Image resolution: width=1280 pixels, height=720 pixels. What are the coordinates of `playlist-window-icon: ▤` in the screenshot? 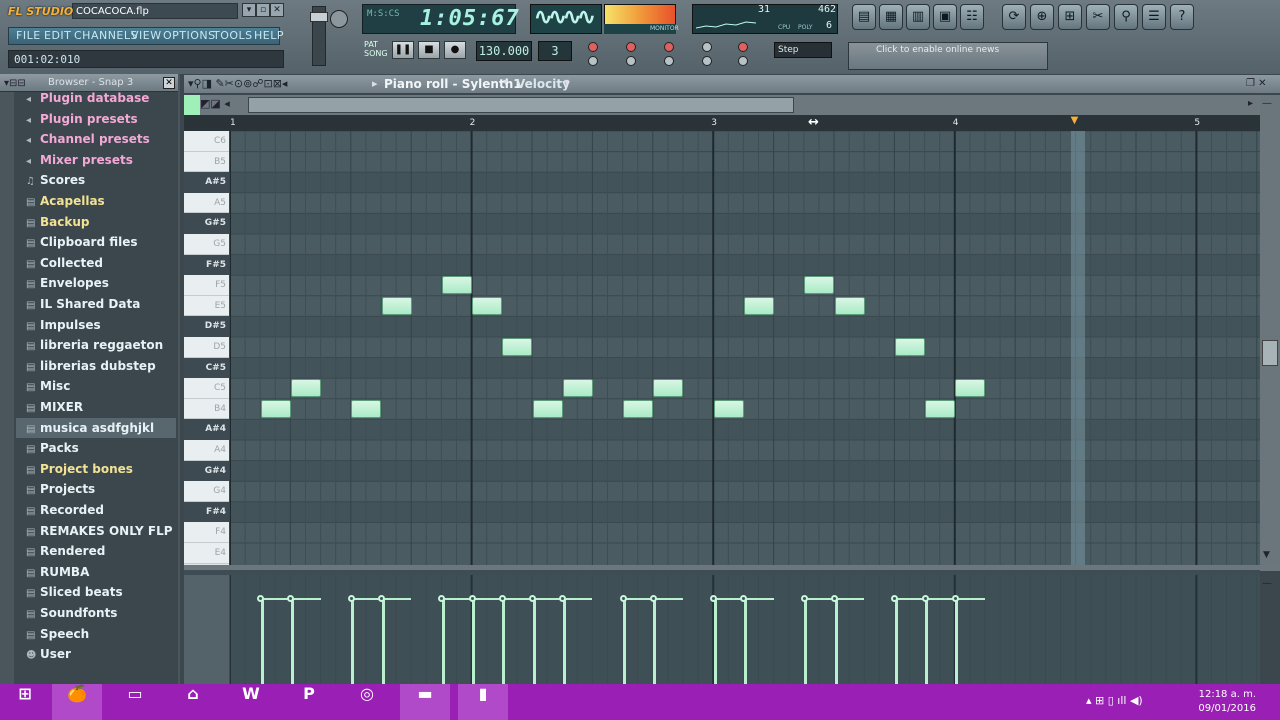 It's located at (864, 17).